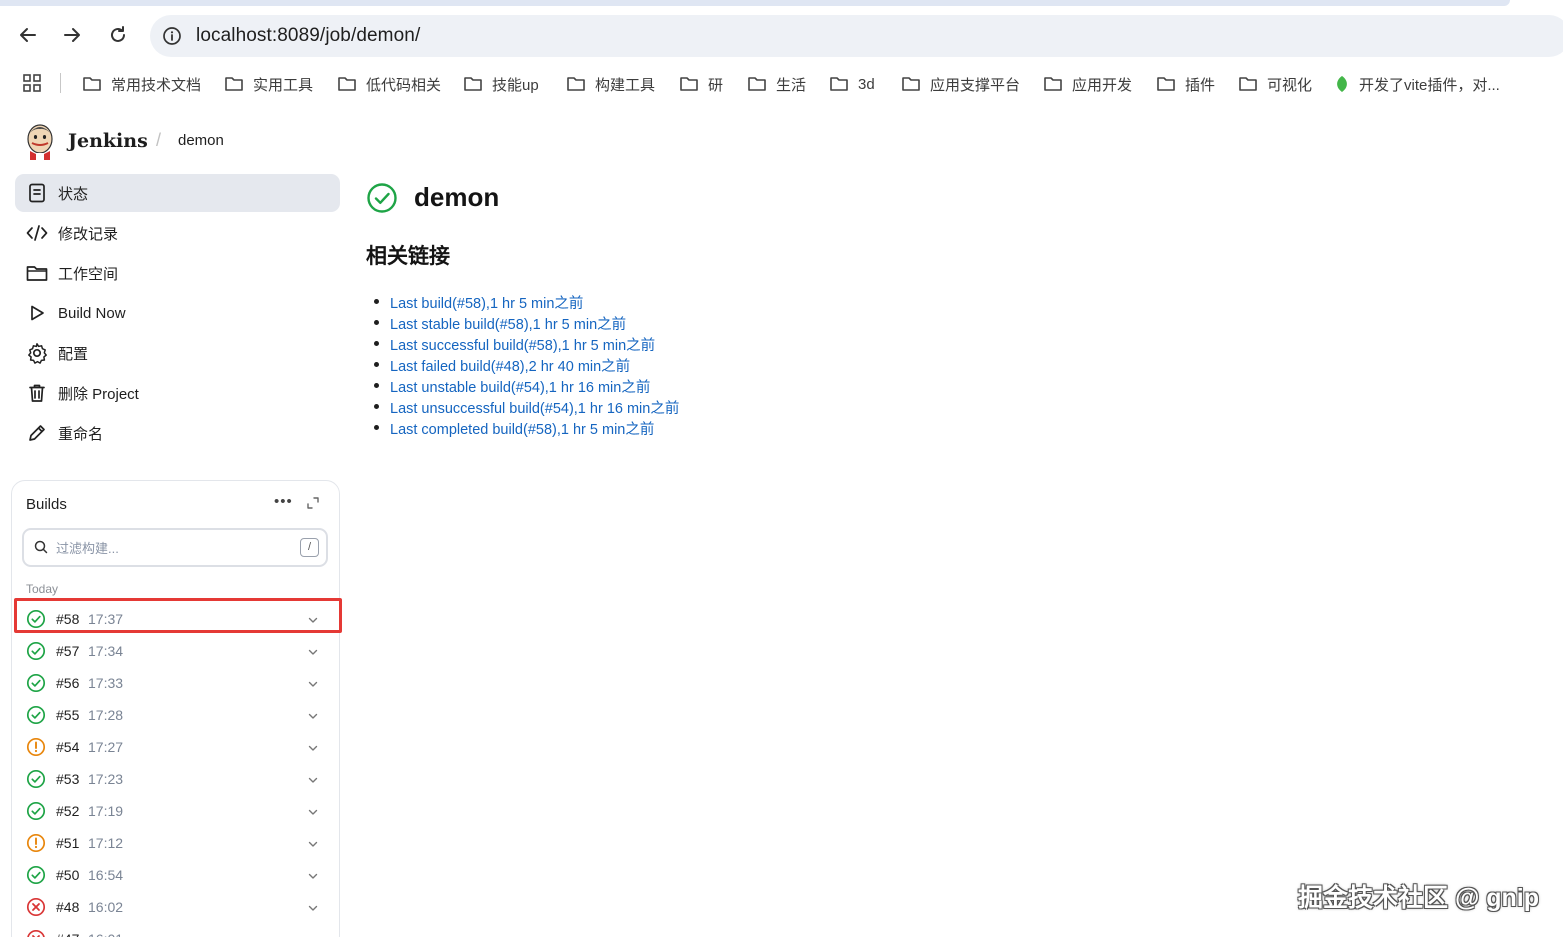  What do you see at coordinates (313, 505) in the screenshot?
I see `expand-icon` at bounding box center [313, 505].